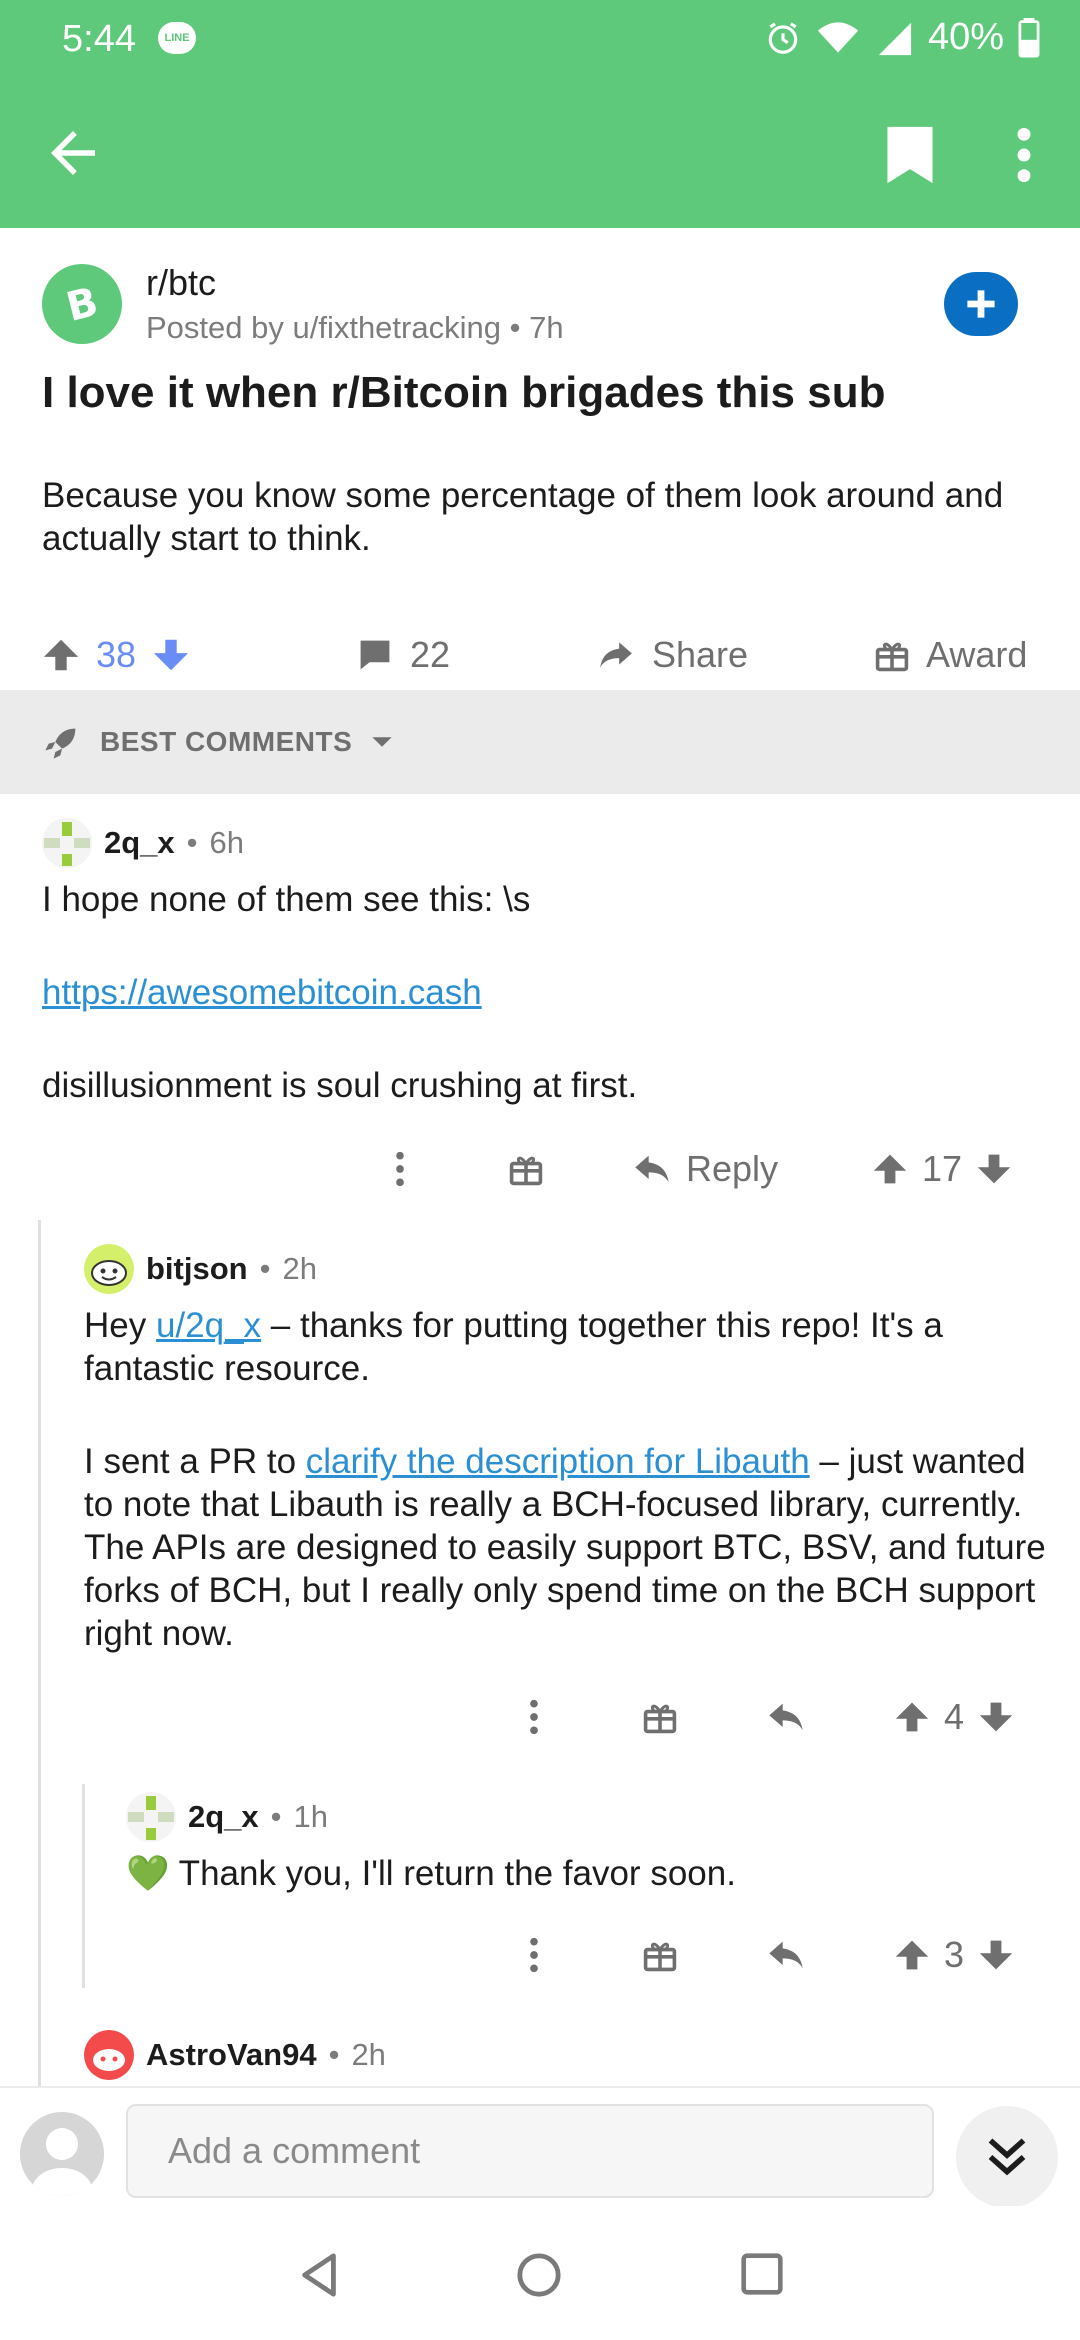 This screenshot has height=2340, width=1080. What do you see at coordinates (530, 2151) in the screenshot?
I see `add-comment-input: Add a comment` at bounding box center [530, 2151].